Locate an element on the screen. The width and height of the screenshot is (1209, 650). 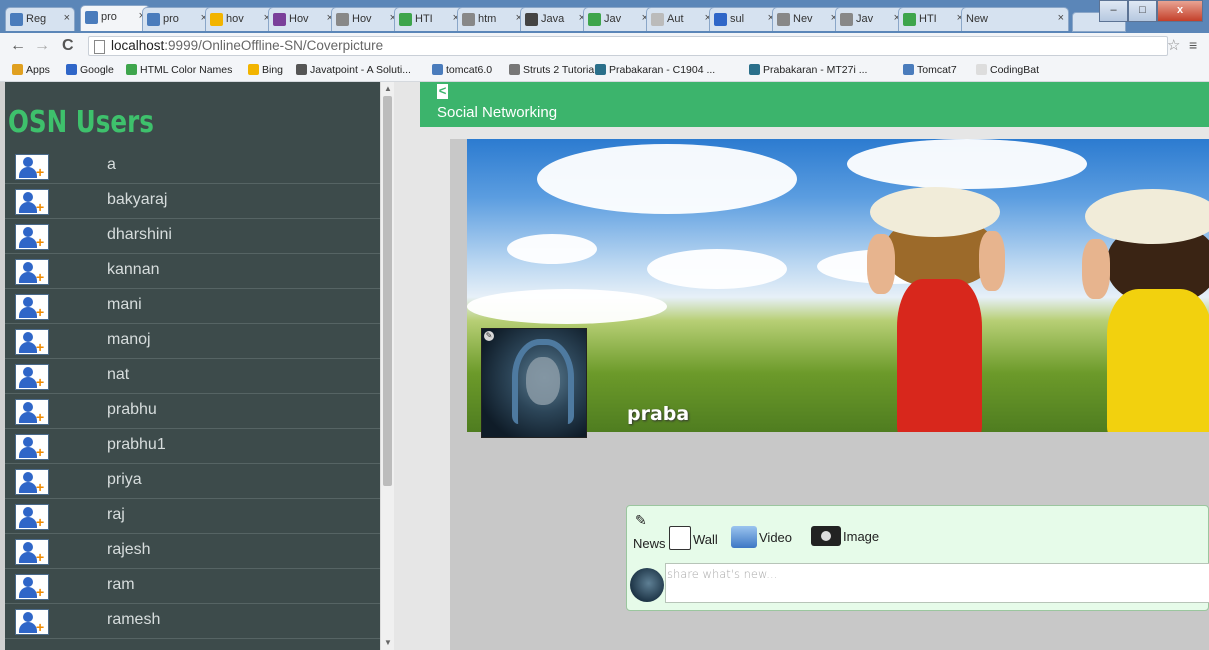
browser-tab: sul × is located at coordinates (744, 19).